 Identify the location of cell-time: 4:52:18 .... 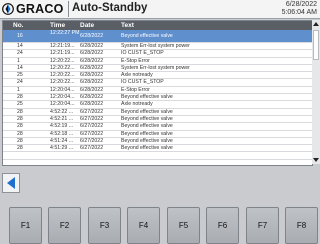
(62, 133).